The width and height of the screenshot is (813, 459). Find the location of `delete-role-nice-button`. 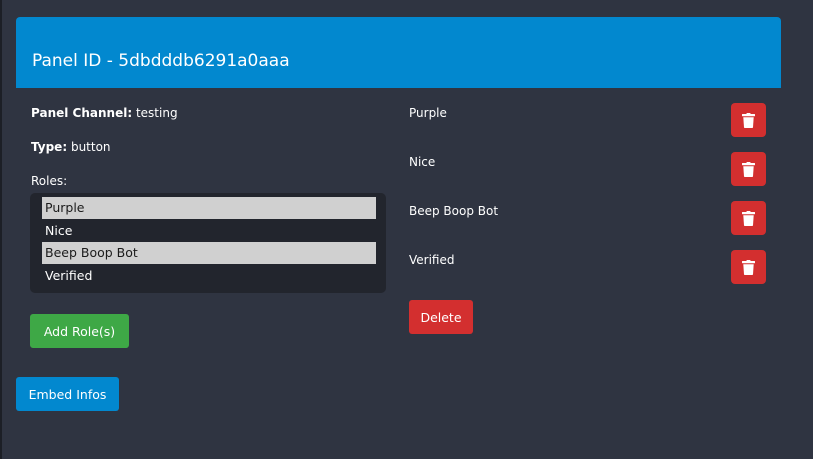

delete-role-nice-button is located at coordinates (748, 169).